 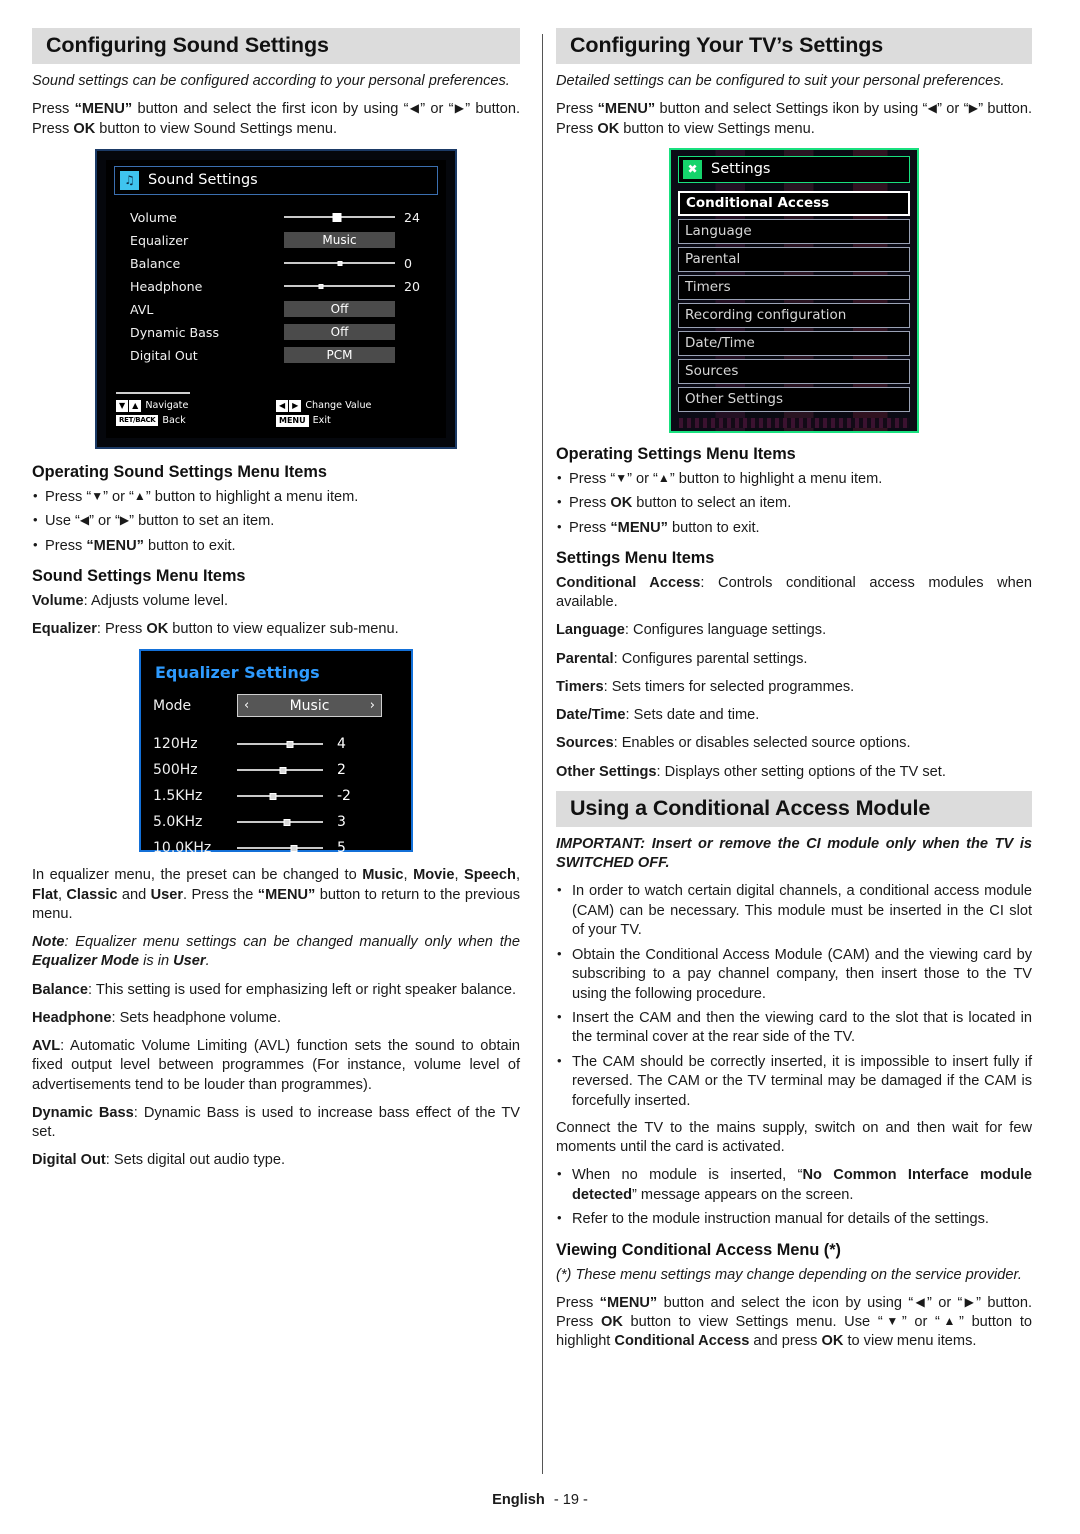 I want to click on settings-item-parental: Parental, so click(x=794, y=259).